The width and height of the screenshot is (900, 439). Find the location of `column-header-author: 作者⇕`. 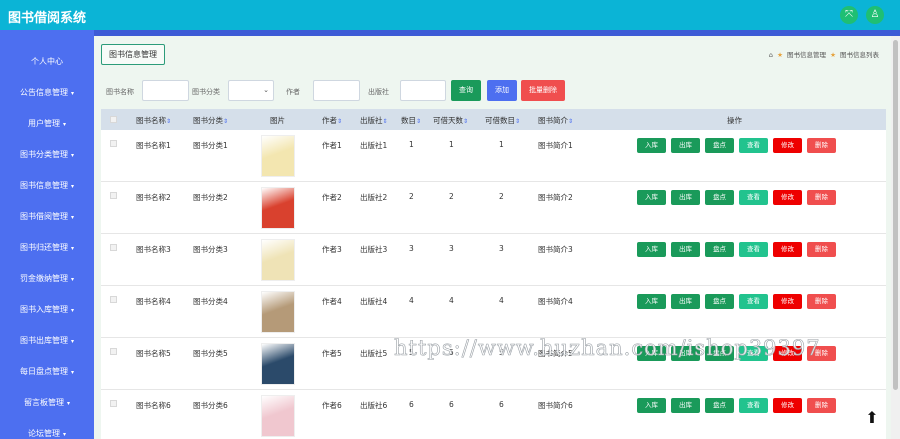

column-header-author: 作者⇕ is located at coordinates (332, 120).